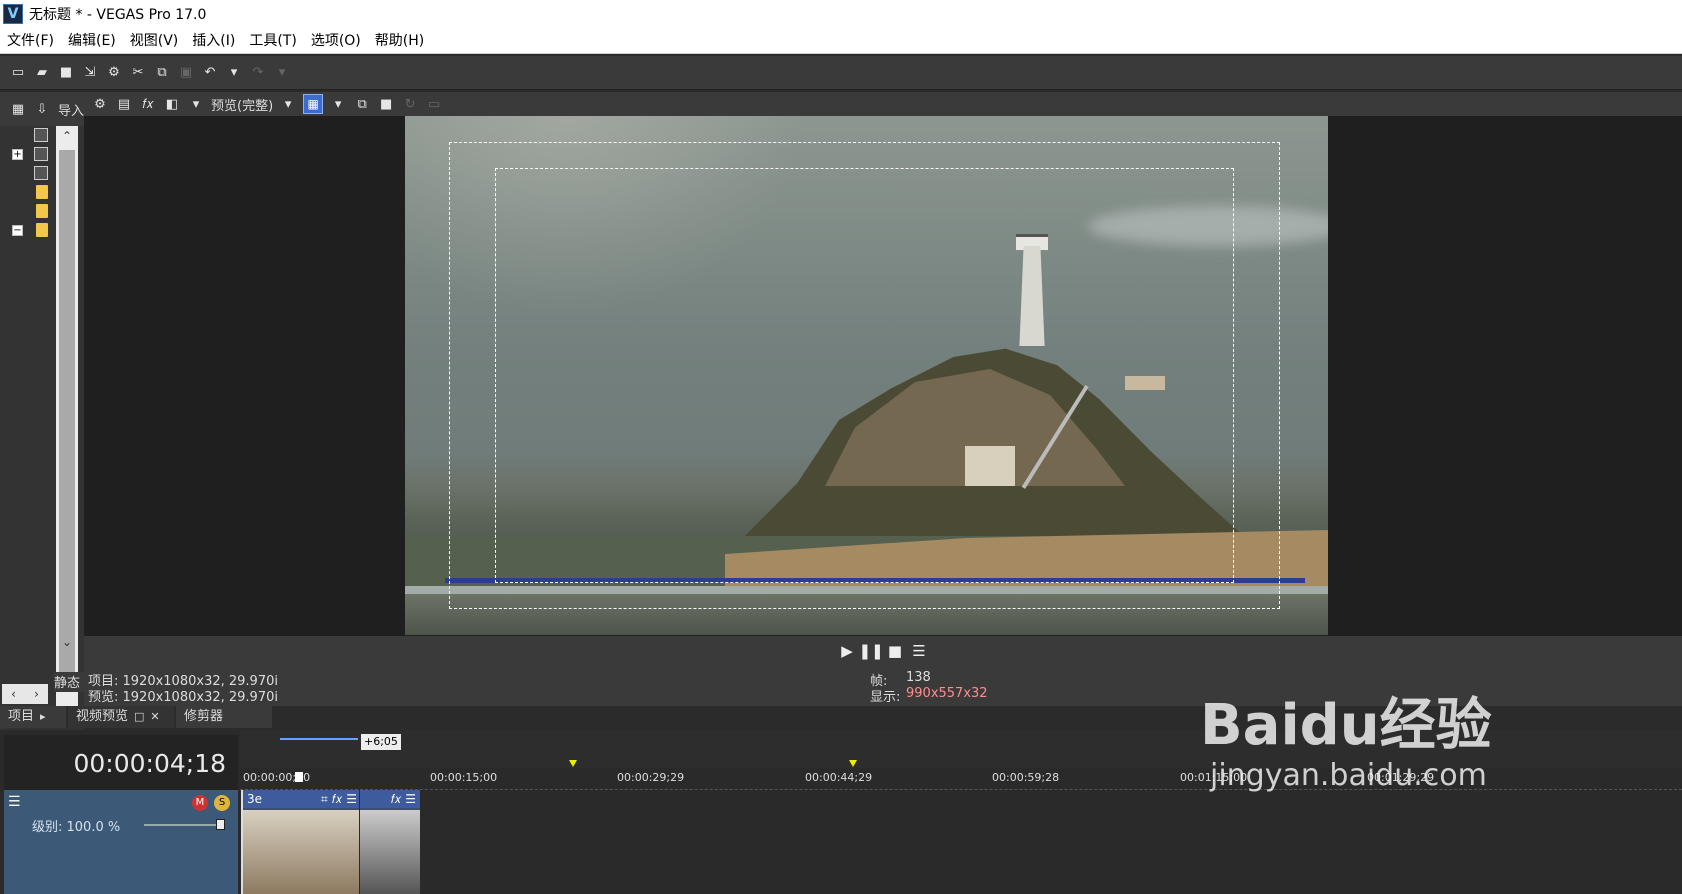 The image size is (1682, 894). What do you see at coordinates (853, 763) in the screenshot?
I see `region-end-marker` at bounding box center [853, 763].